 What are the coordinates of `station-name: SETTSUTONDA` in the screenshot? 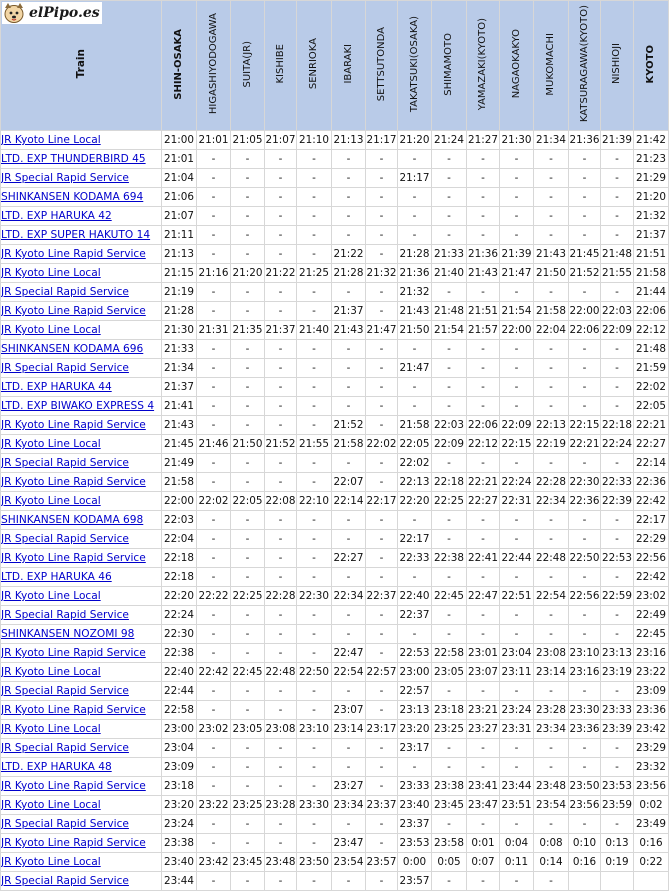 It's located at (381, 64).